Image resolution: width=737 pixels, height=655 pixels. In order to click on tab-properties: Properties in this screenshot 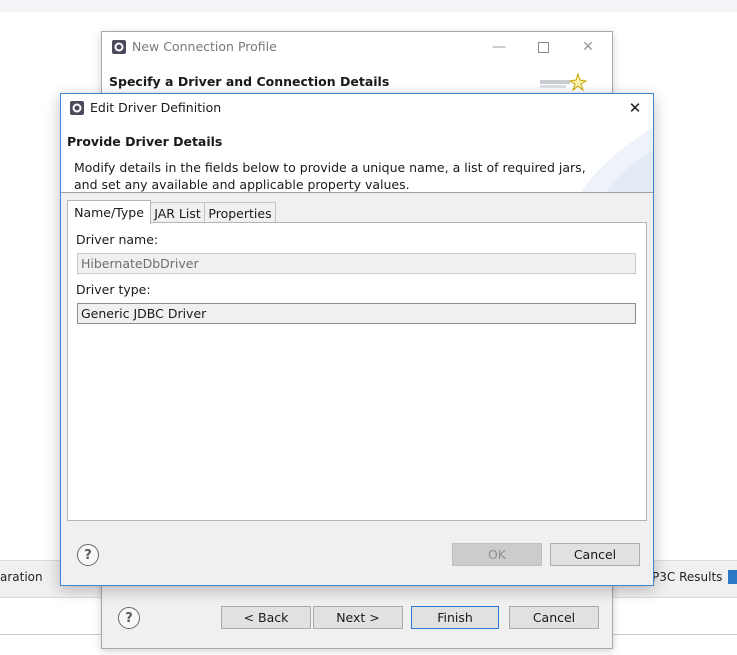, I will do `click(240, 212)`.